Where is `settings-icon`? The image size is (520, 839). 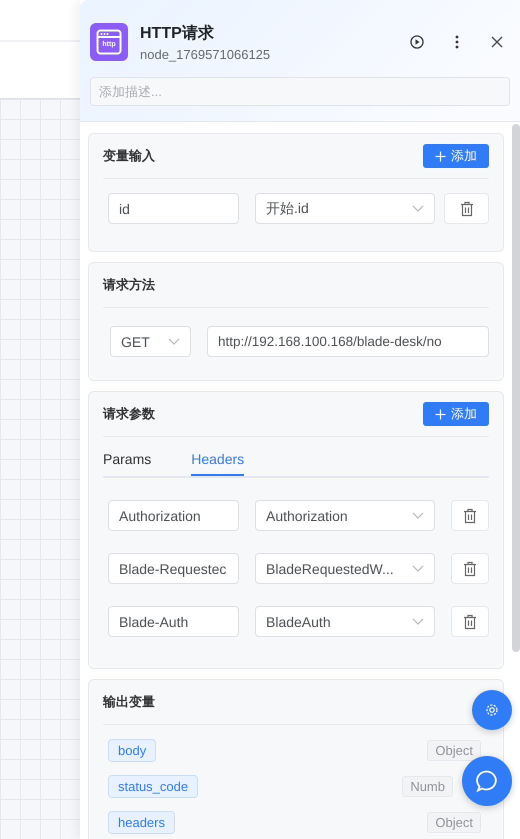 settings-icon is located at coordinates (492, 710).